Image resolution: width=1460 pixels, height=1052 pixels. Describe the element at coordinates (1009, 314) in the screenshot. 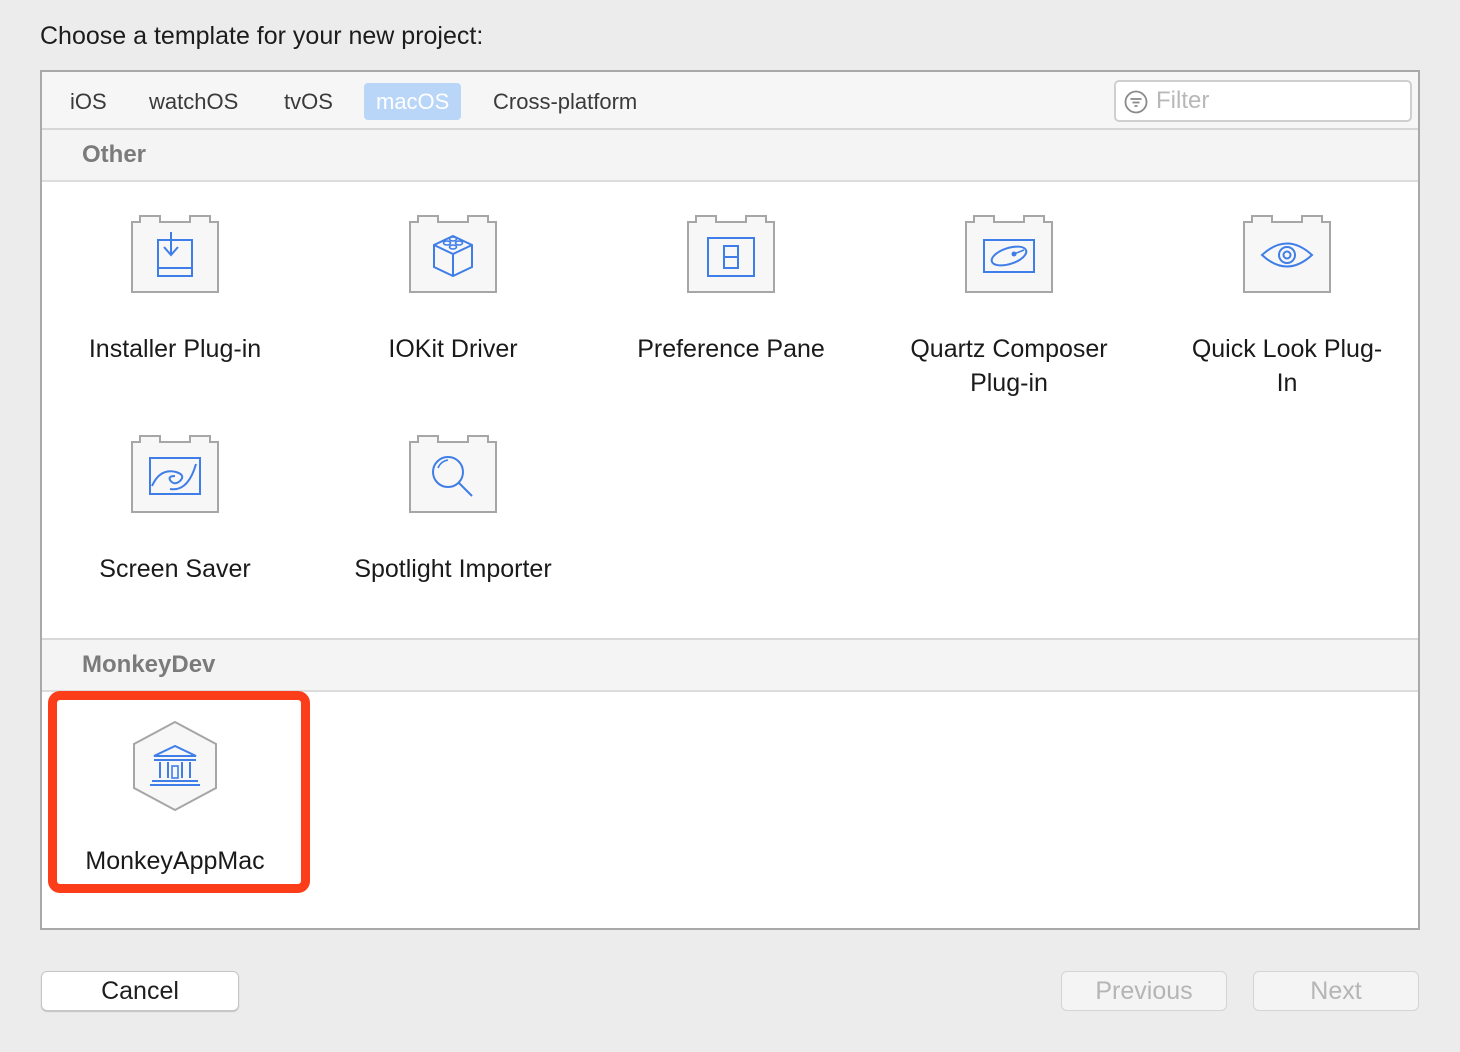

I see `template-quartz-composer-plug-in: Quartz Composer Plug-in` at that location.